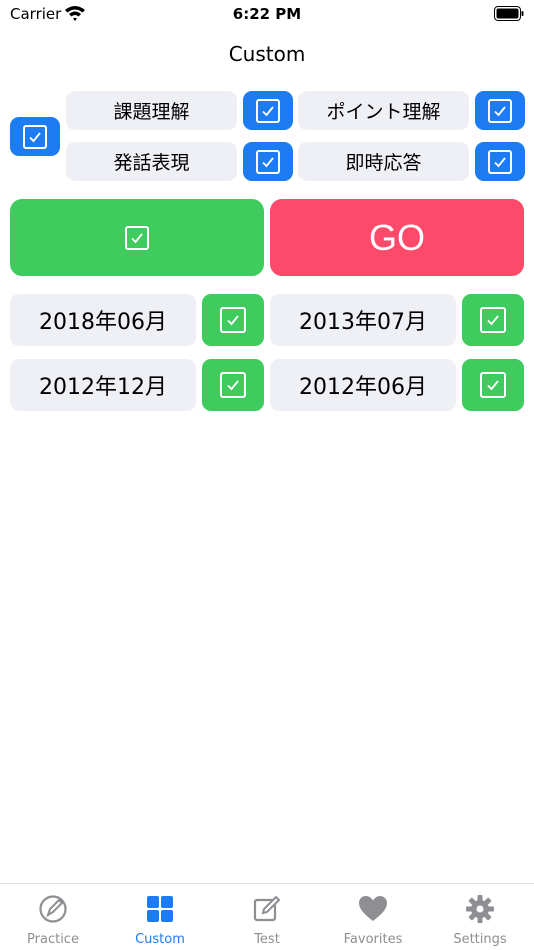 The image size is (534, 950). Describe the element at coordinates (509, 13) in the screenshot. I see `battery-icon` at that location.